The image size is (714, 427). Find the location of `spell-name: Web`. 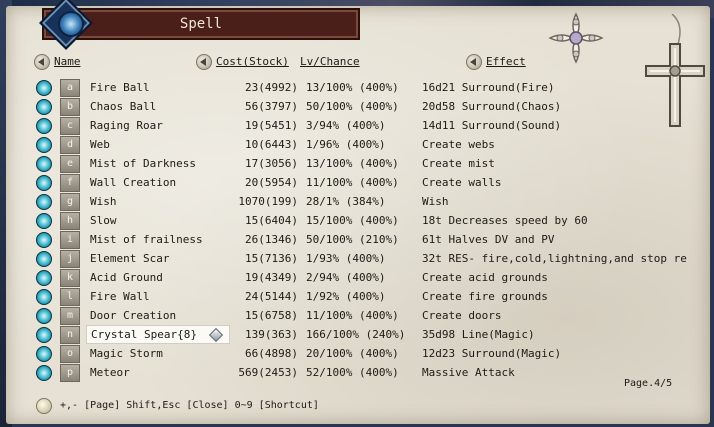

spell-name: Web is located at coordinates (100, 144).